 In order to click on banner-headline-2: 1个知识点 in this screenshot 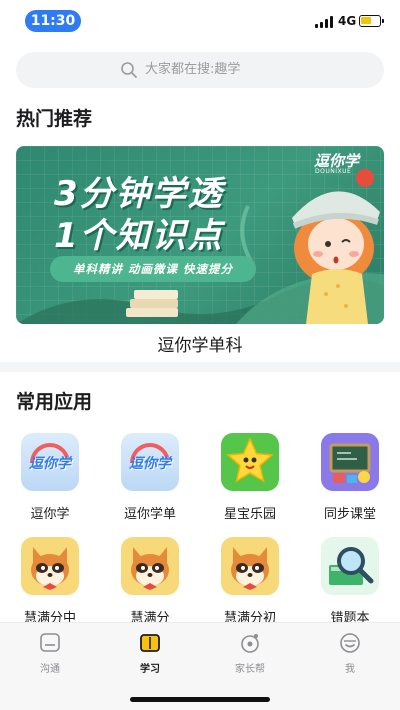, I will do `click(139, 236)`.